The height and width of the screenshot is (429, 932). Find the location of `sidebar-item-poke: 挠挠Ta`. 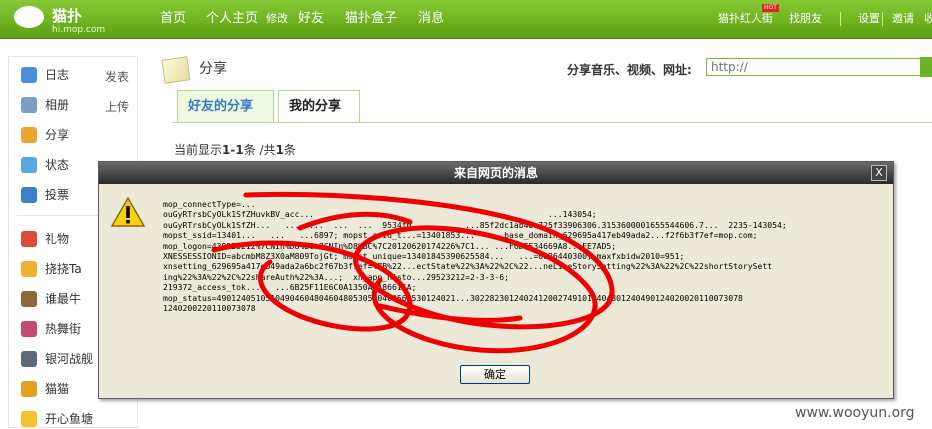

sidebar-item-poke: 挠挠Ta is located at coordinates (63, 269).